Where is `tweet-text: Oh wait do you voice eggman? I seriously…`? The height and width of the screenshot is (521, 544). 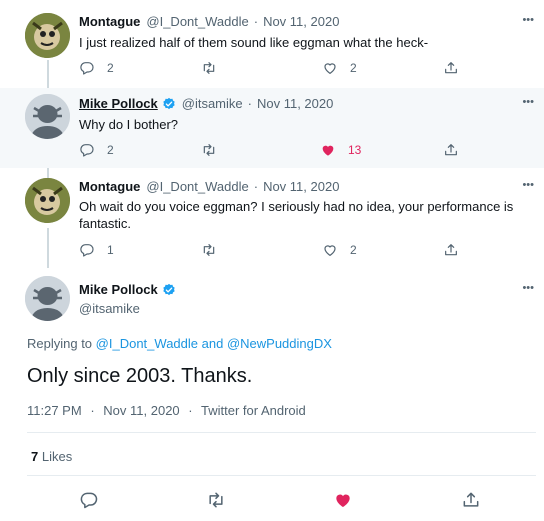 tweet-text: Oh wait do you voice eggman? I seriously… is located at coordinates (296, 215).